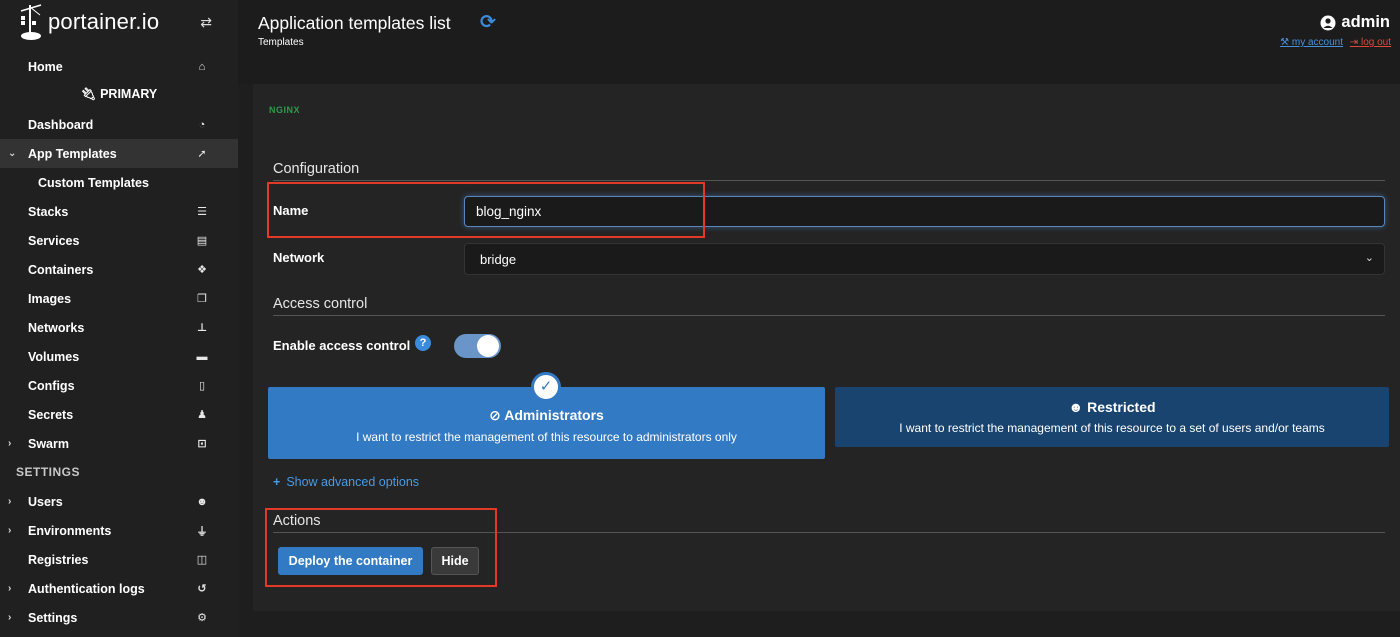 The width and height of the screenshot is (1400, 637). Describe the element at coordinates (202, 212) in the screenshot. I see `th-list-icon: ☰` at that location.